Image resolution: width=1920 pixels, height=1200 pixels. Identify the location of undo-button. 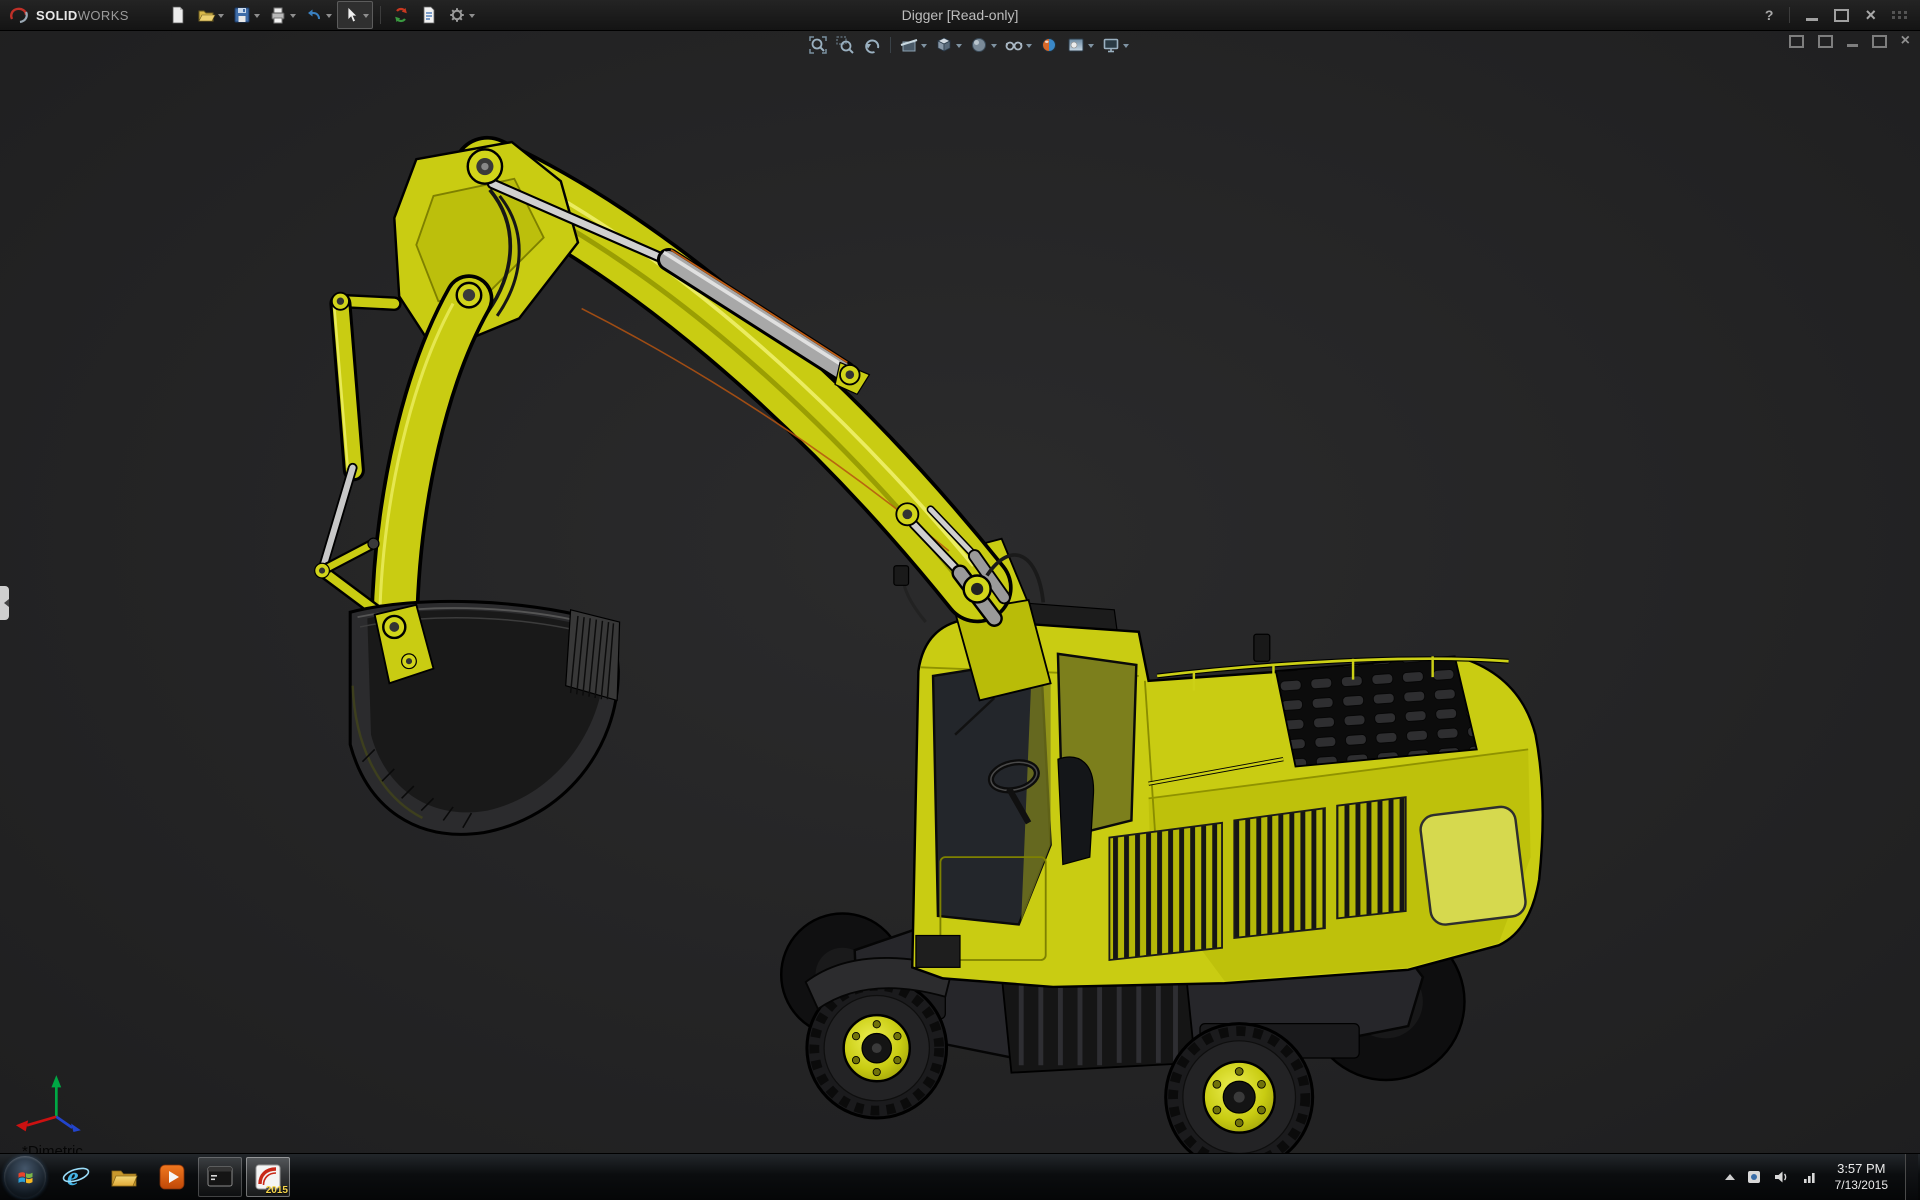
(318, 15).